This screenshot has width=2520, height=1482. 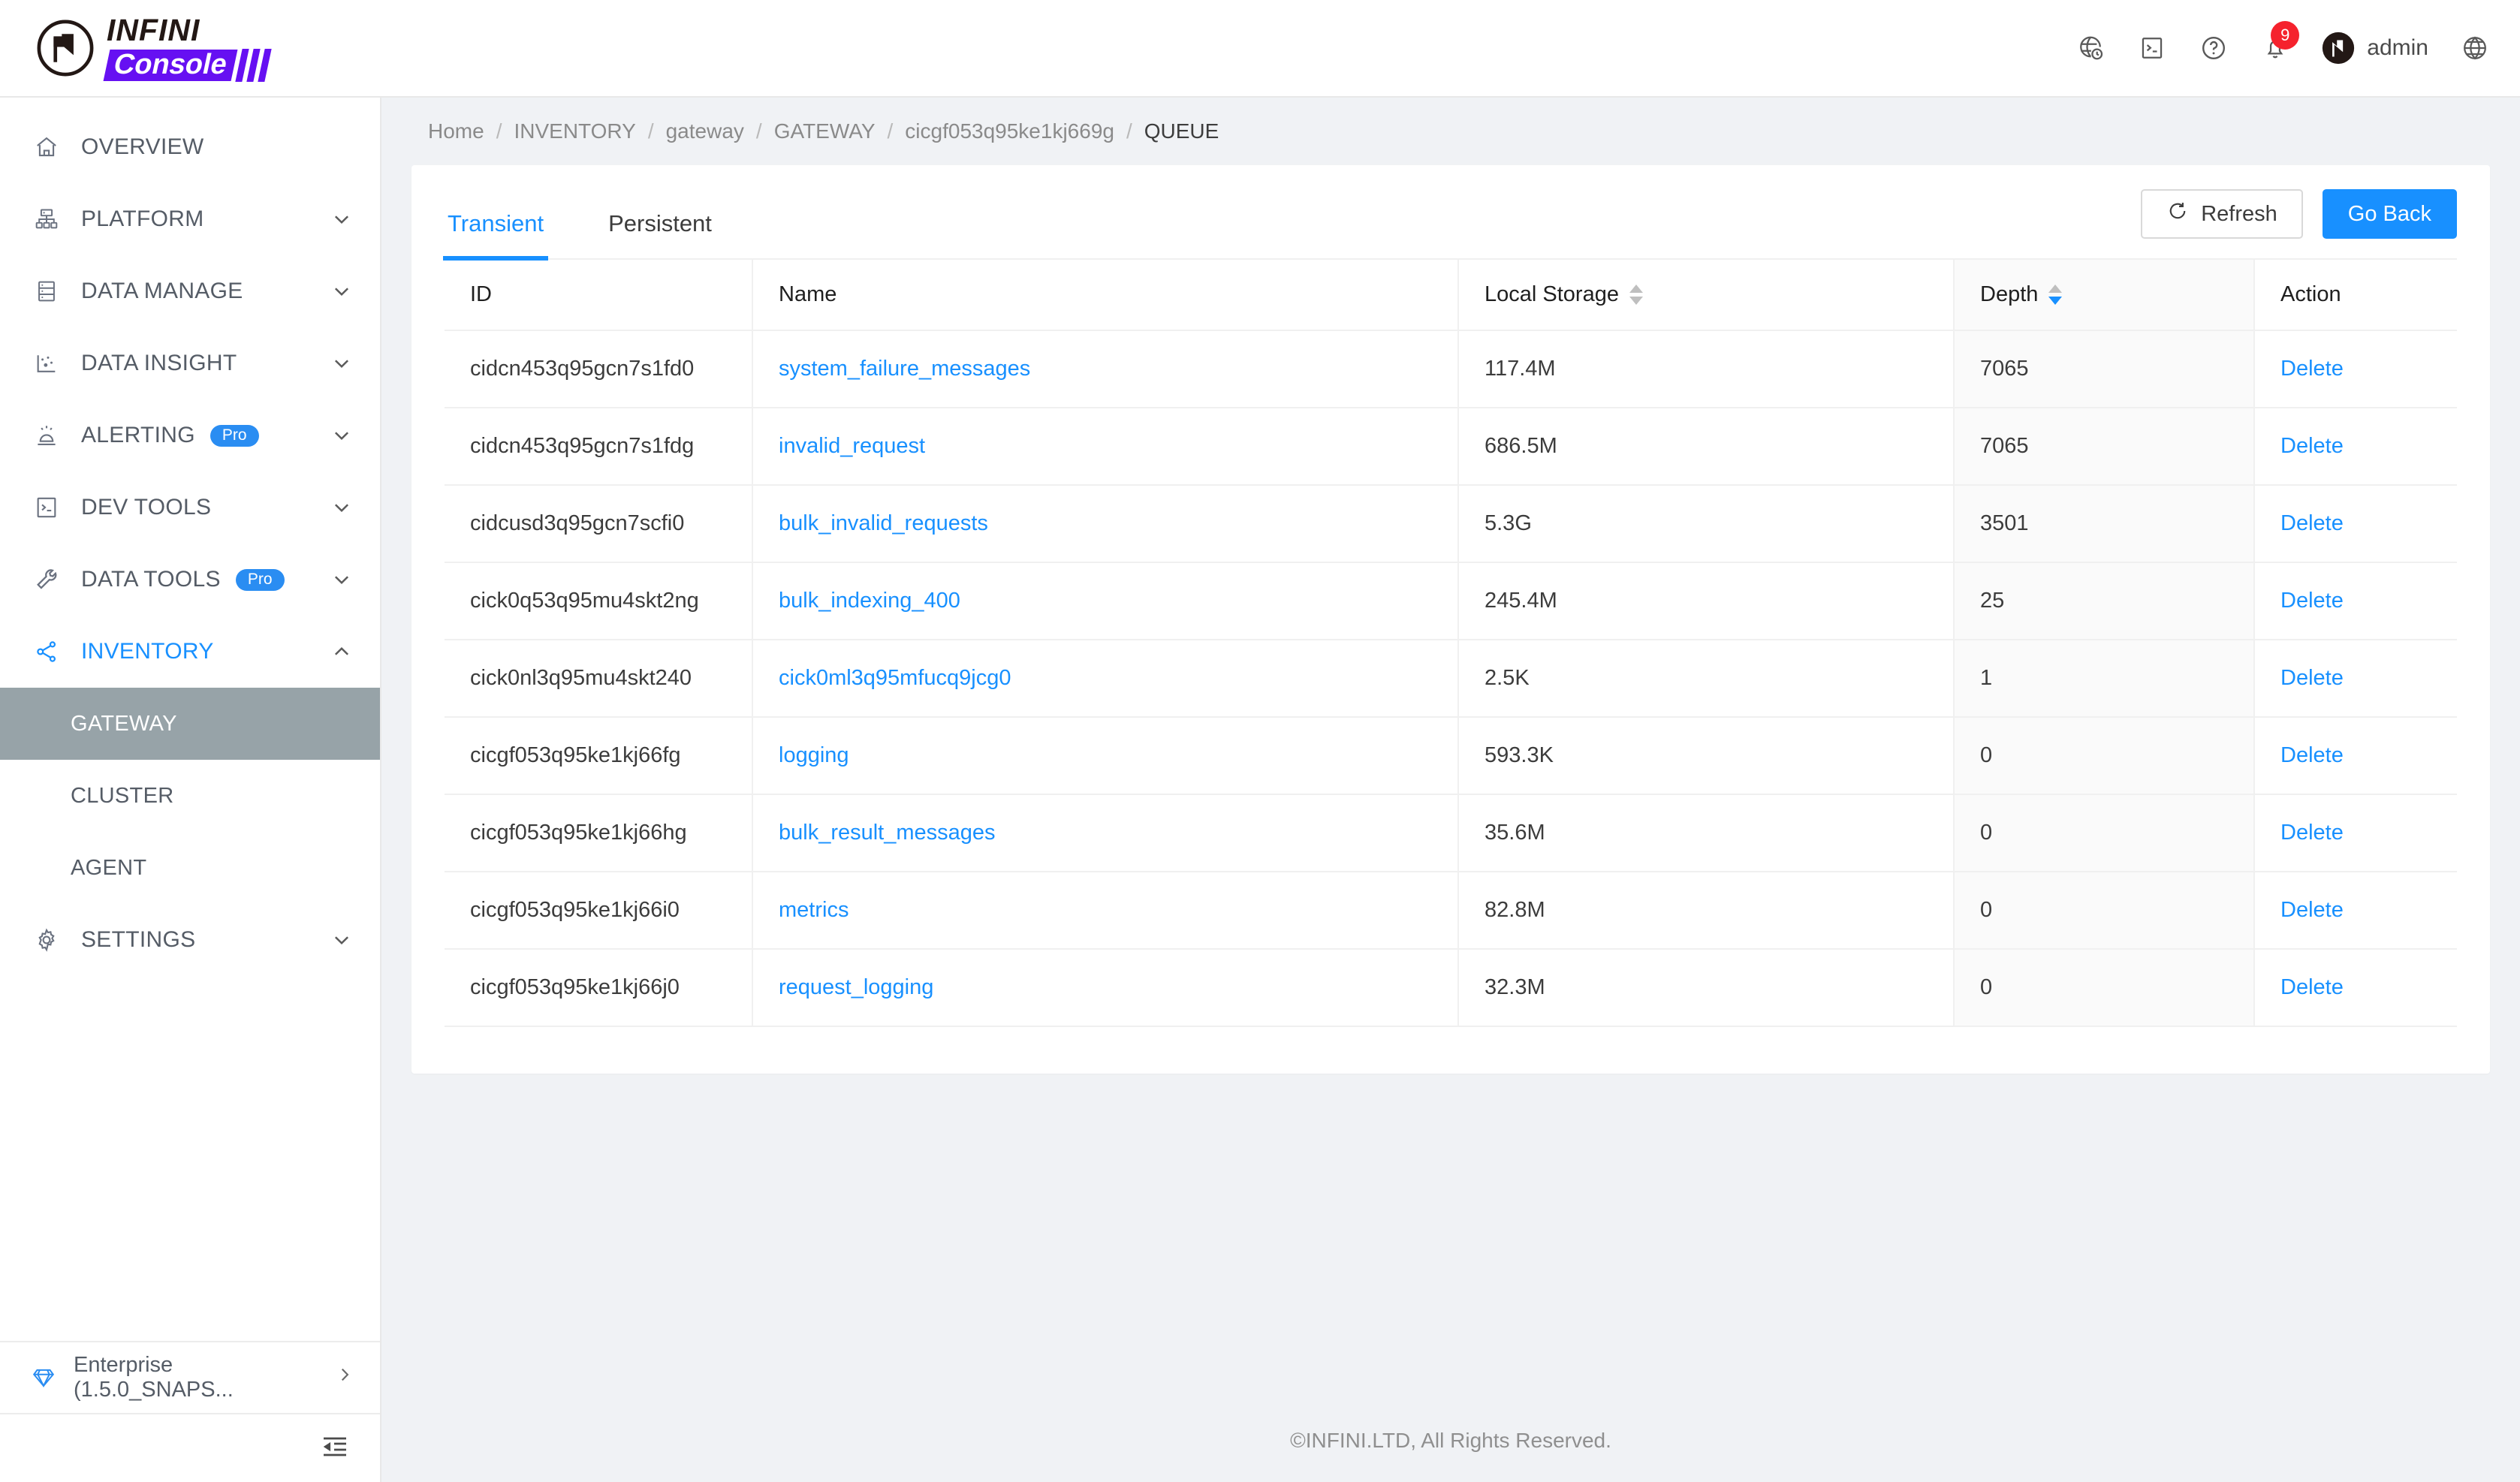 What do you see at coordinates (190, 1447) in the screenshot?
I see `collapse-sidebar-button` at bounding box center [190, 1447].